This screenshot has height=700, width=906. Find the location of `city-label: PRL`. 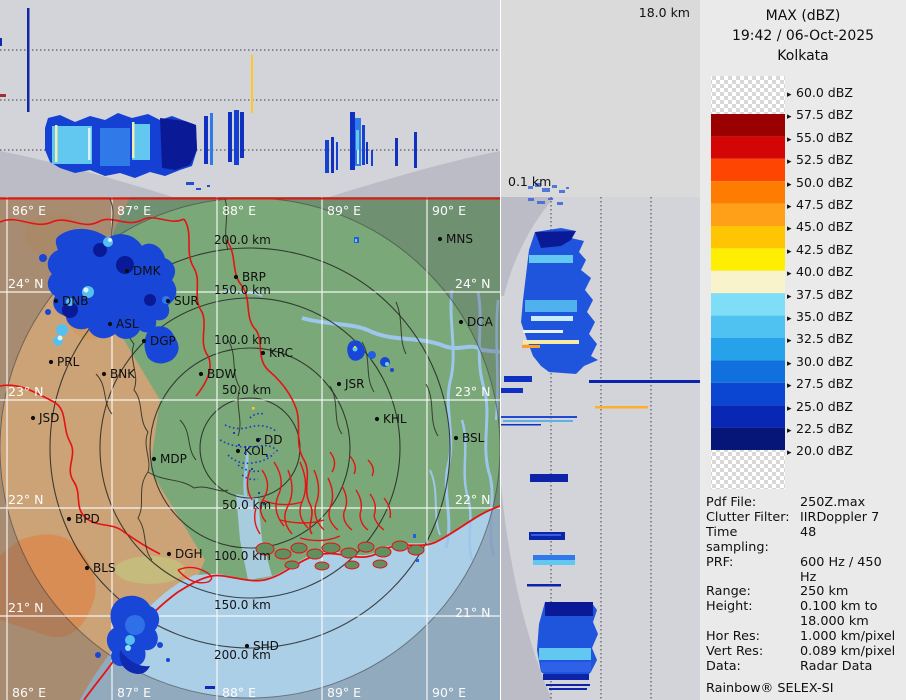

city-label: PRL is located at coordinates (68, 362).